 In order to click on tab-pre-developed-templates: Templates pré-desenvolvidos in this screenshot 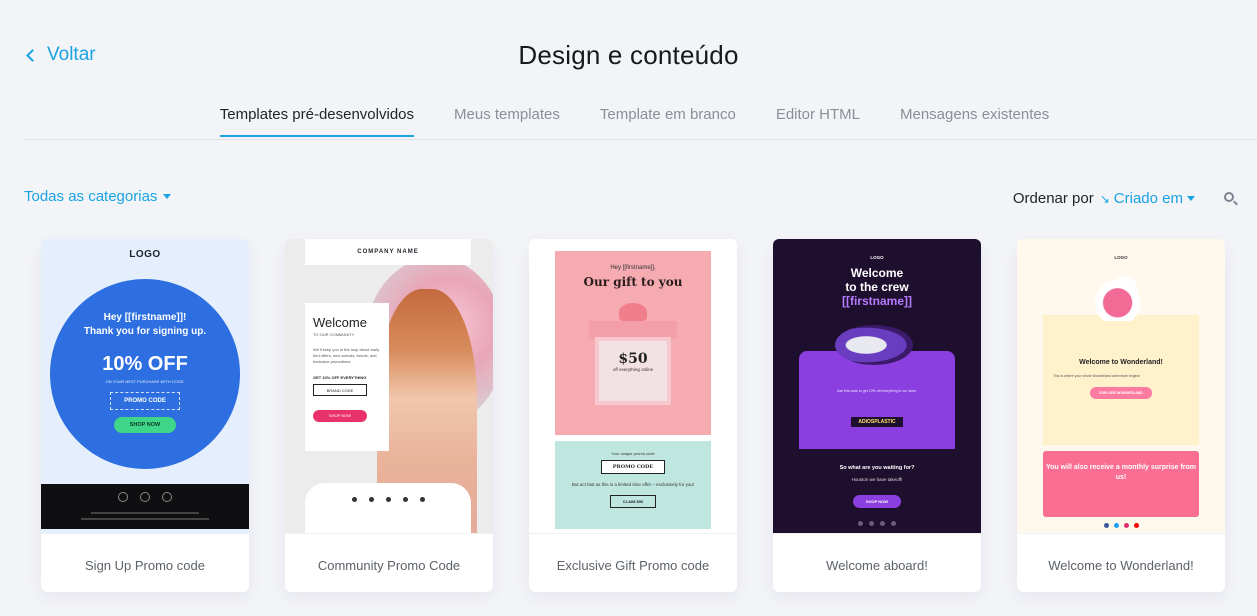, I will do `click(317, 121)`.